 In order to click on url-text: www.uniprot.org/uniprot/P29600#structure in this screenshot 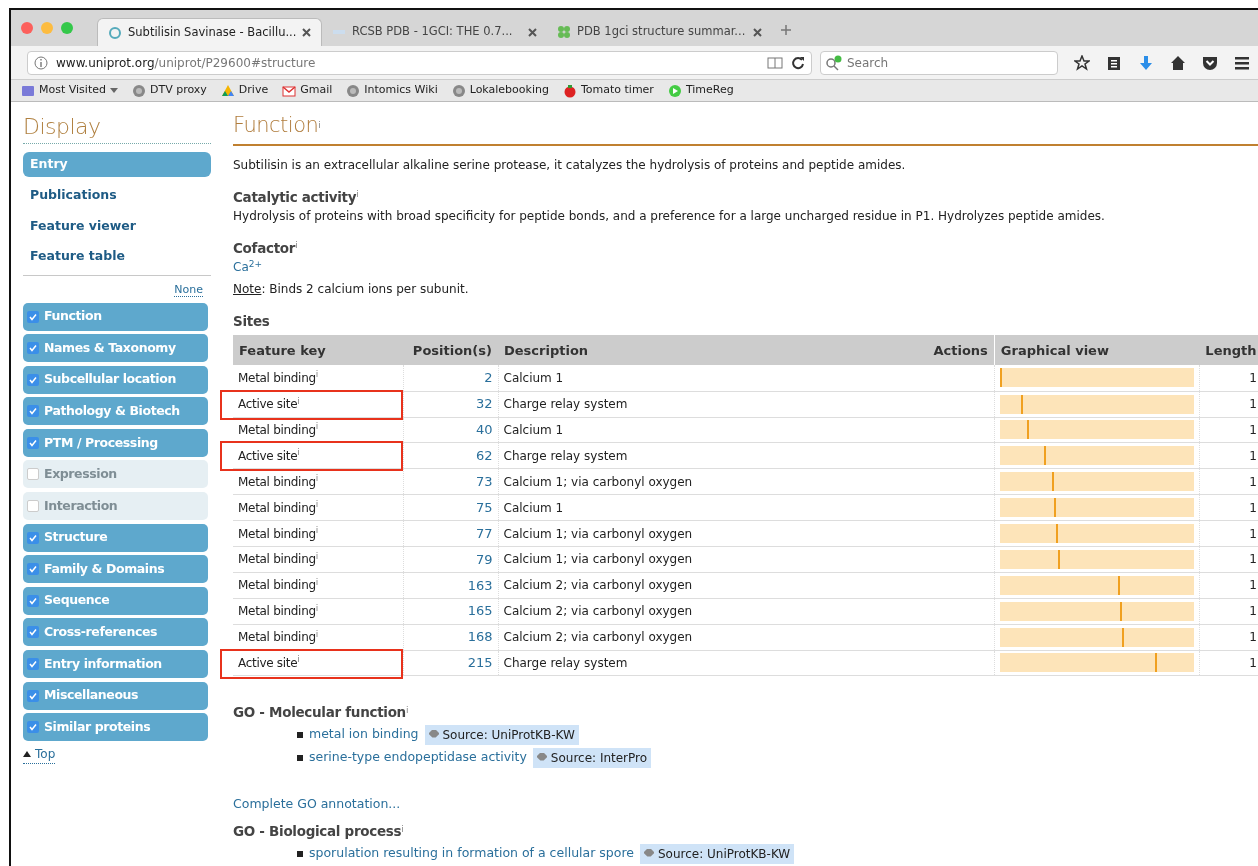, I will do `click(186, 63)`.